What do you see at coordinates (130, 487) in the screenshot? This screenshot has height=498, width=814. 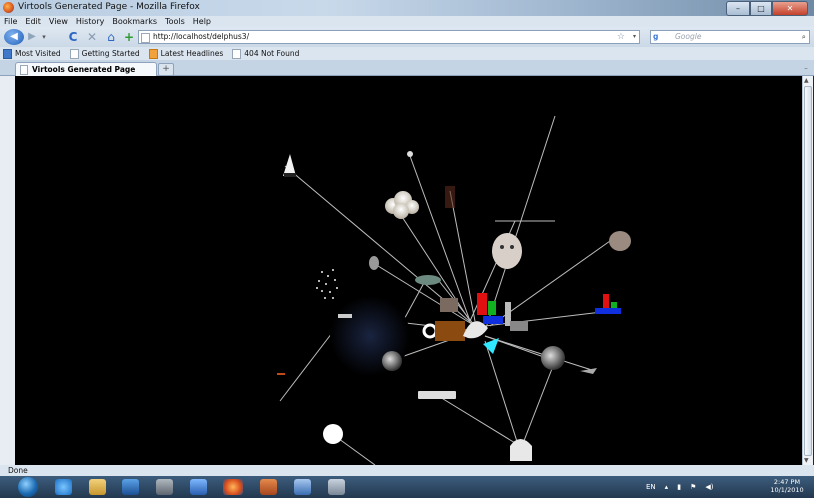 I see `media-player-icon` at bounding box center [130, 487].